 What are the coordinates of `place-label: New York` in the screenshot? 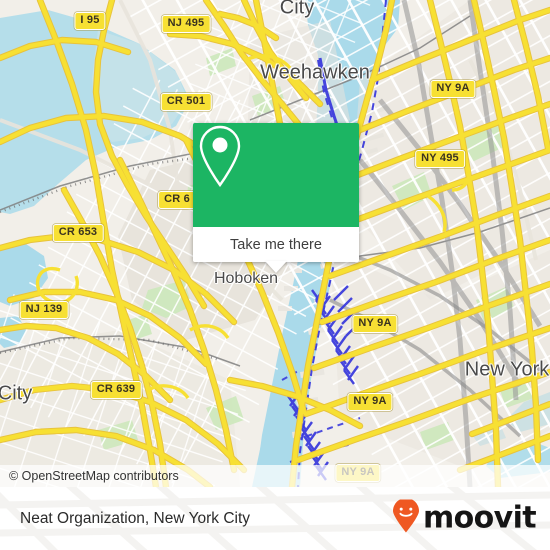 It's located at (507, 369).